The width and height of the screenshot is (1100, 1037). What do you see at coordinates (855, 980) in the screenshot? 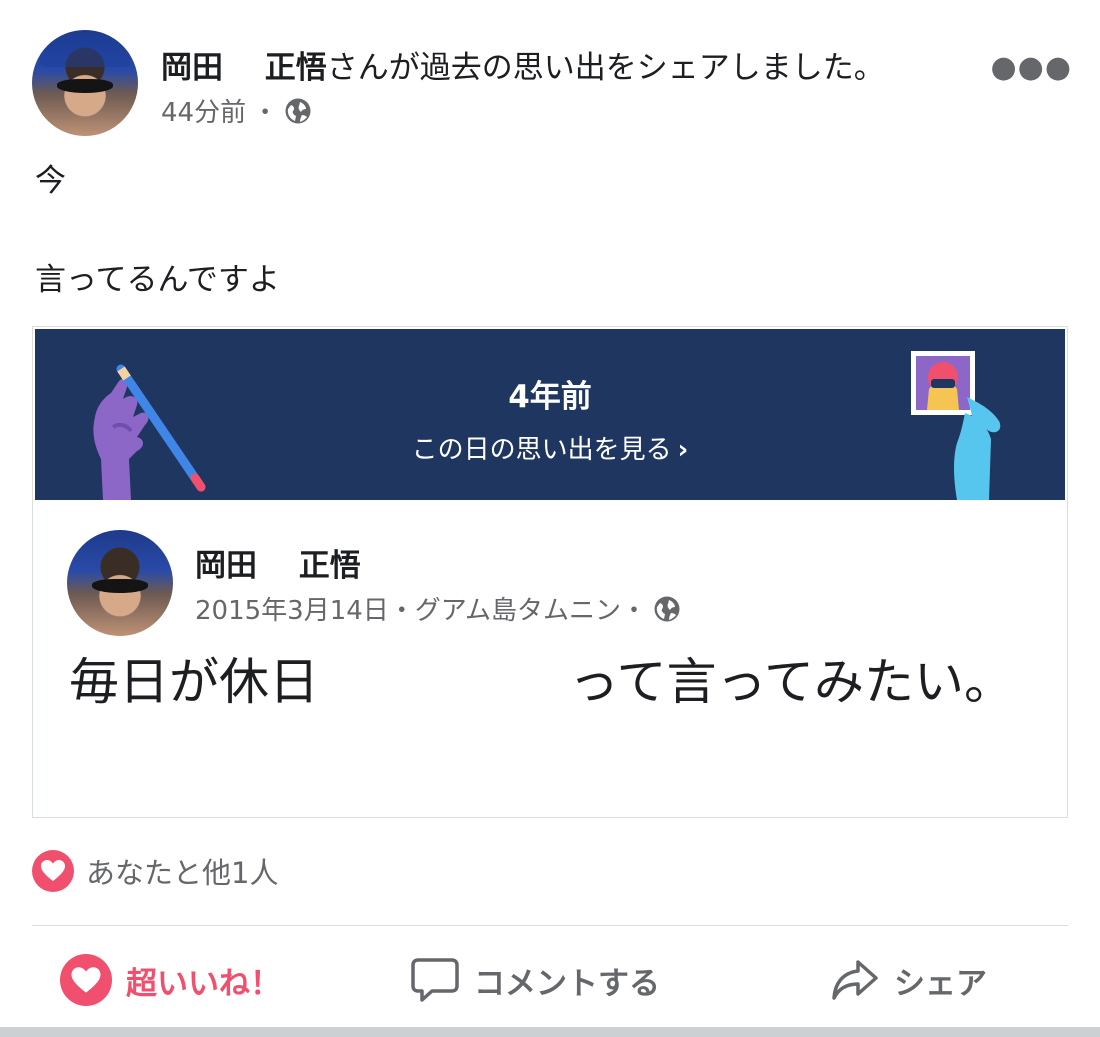
I see `share-arrow-icon` at bounding box center [855, 980].